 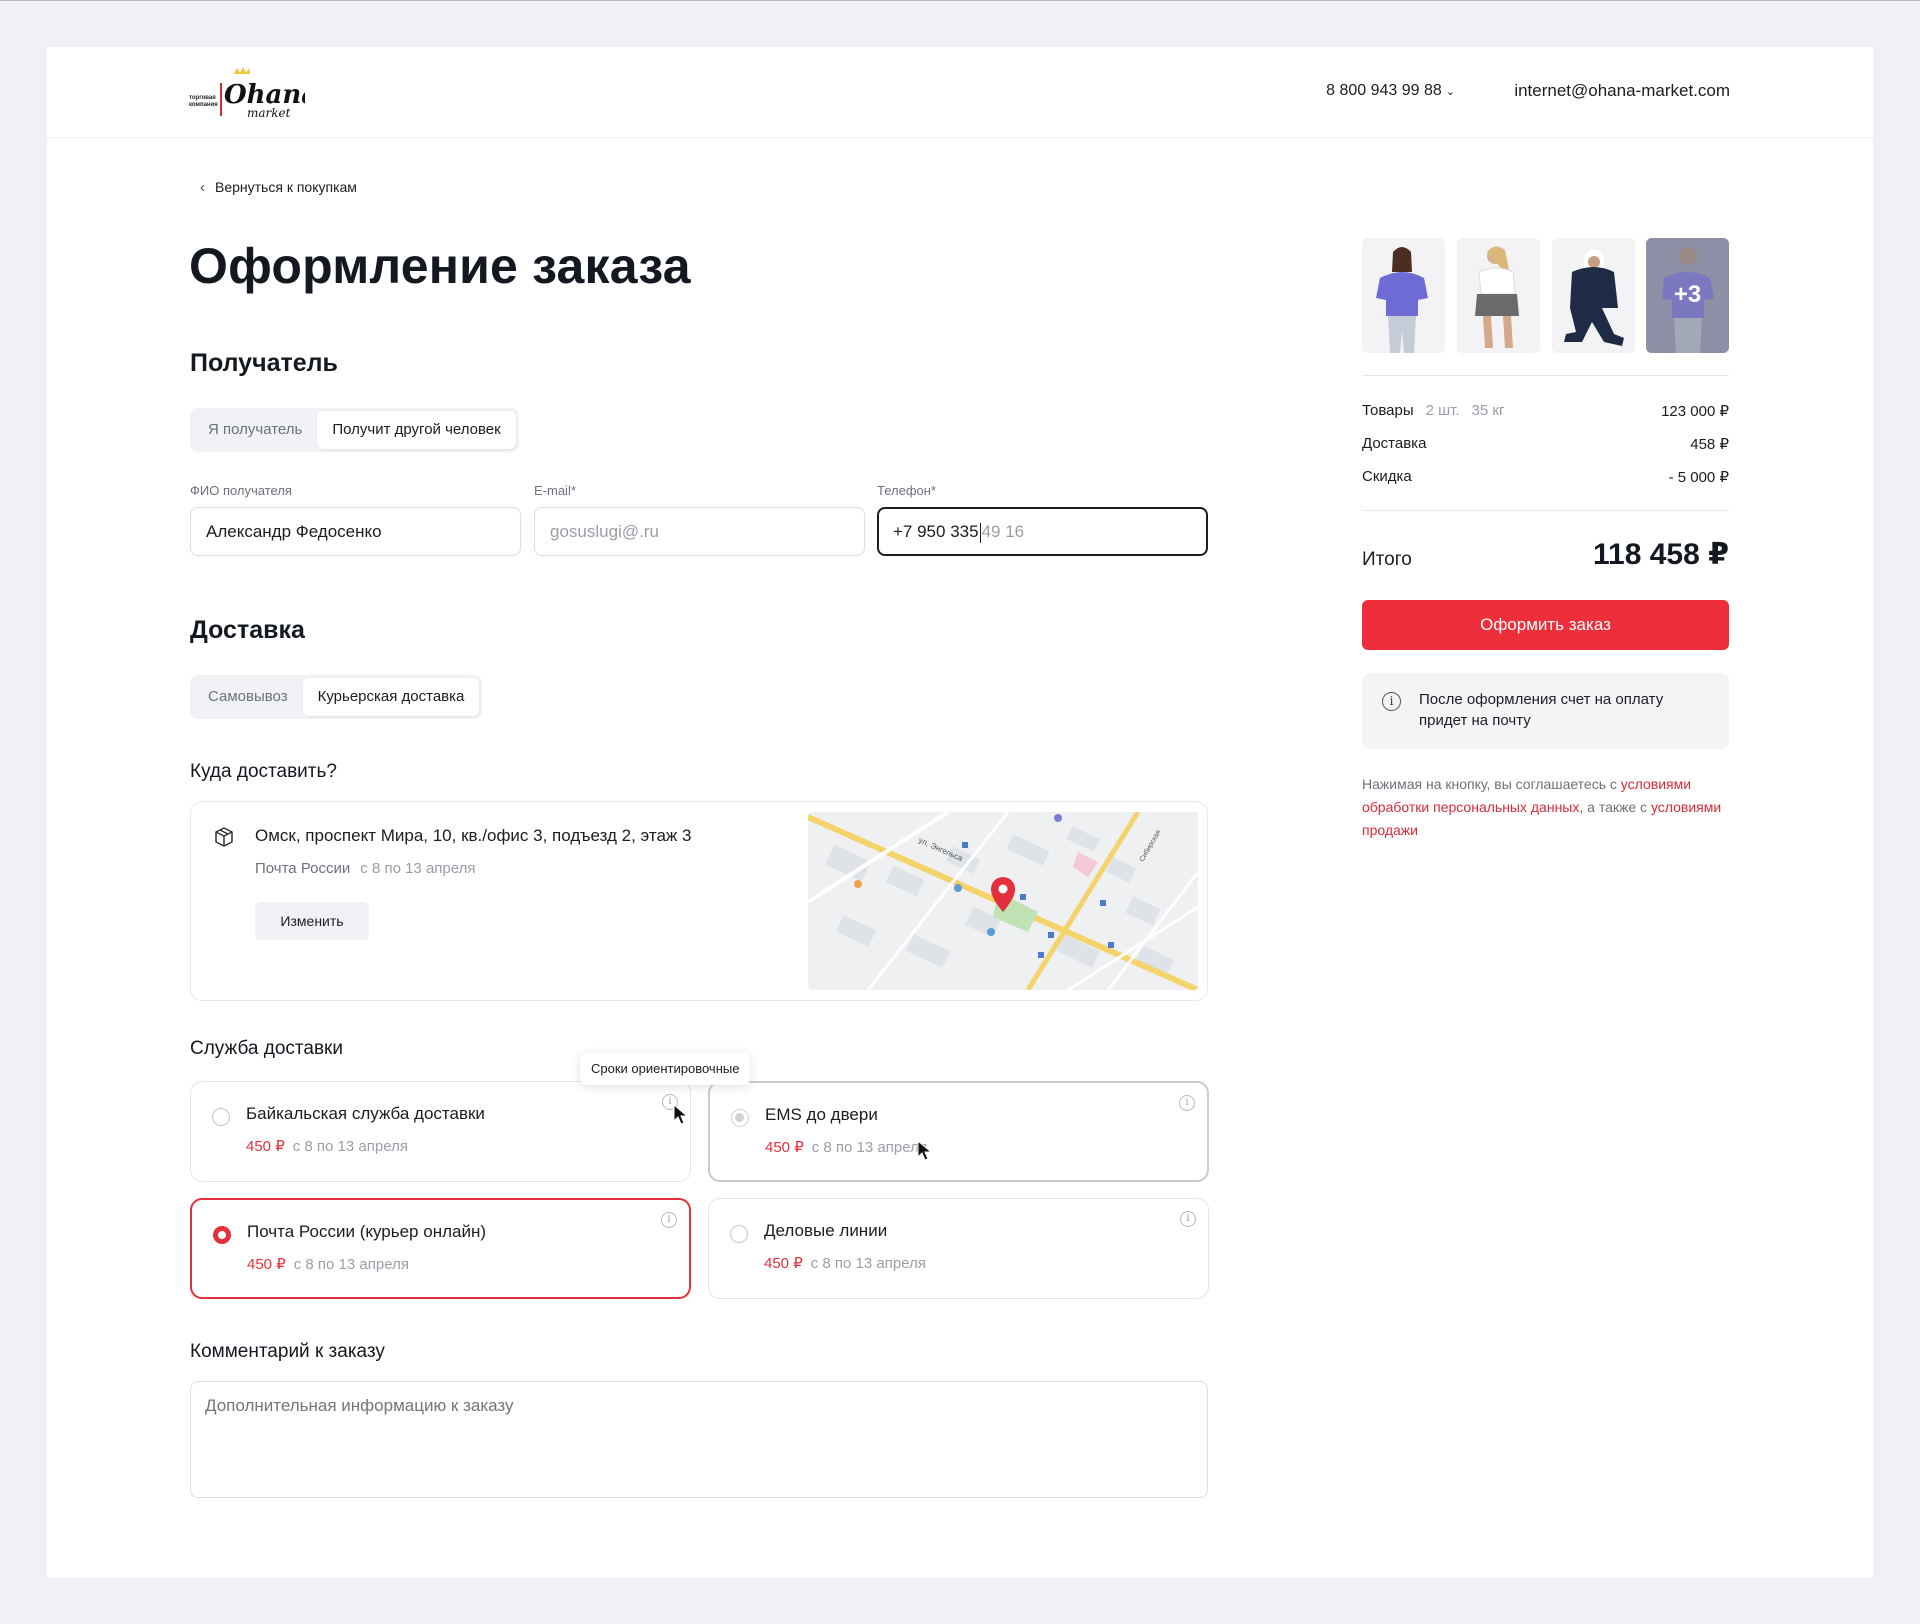 What do you see at coordinates (440, 266) in the screenshot?
I see `page-title: Оформление заказа` at bounding box center [440, 266].